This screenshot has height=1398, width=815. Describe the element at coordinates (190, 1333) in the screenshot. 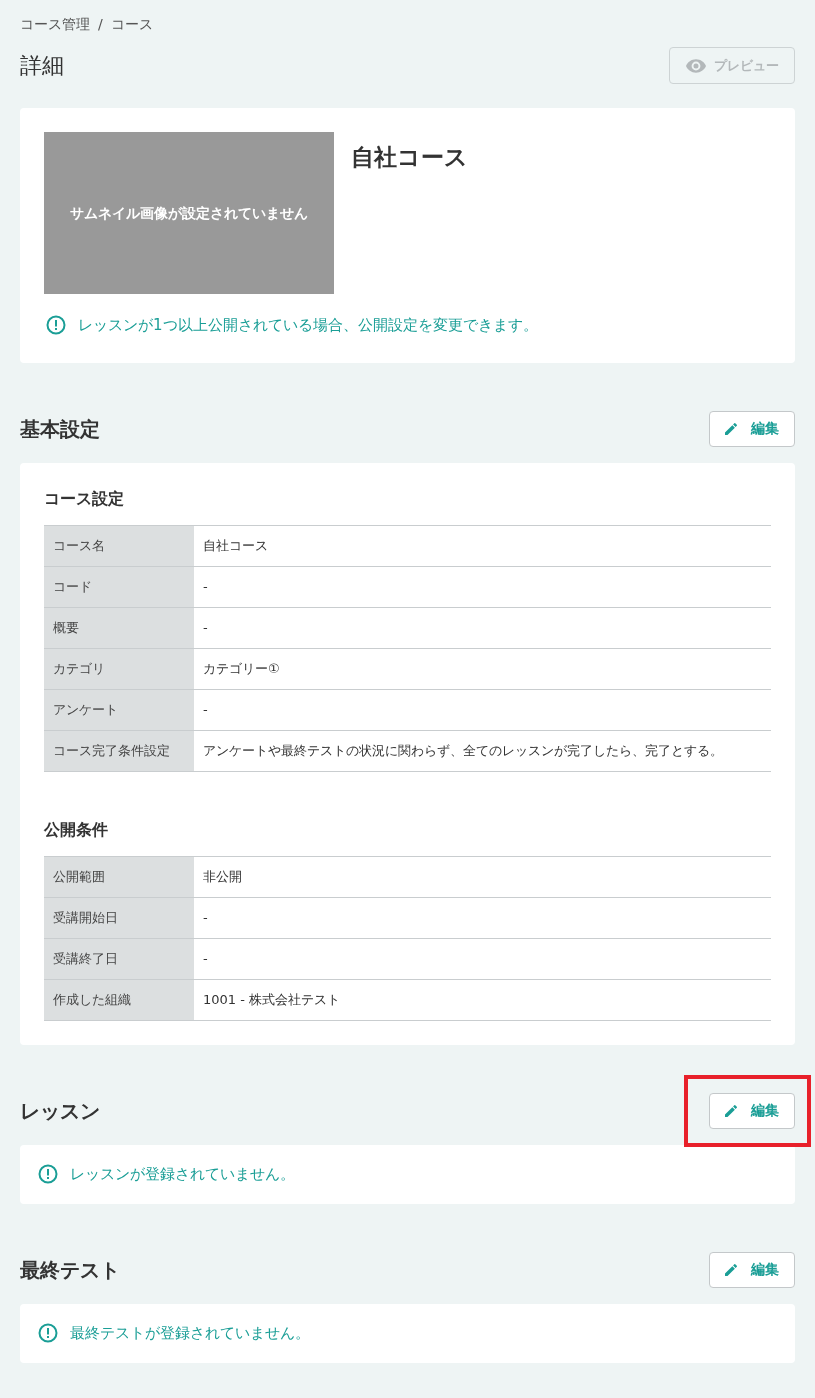

I see `notice-text: 最終テストが登録されていません。` at that location.